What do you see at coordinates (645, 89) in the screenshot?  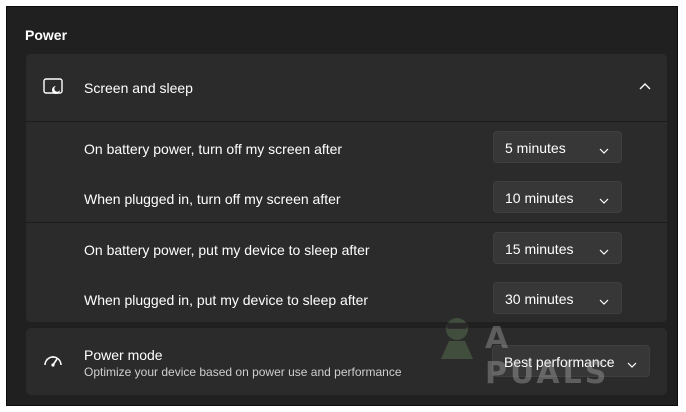 I see `chevron-up-icon` at bounding box center [645, 89].